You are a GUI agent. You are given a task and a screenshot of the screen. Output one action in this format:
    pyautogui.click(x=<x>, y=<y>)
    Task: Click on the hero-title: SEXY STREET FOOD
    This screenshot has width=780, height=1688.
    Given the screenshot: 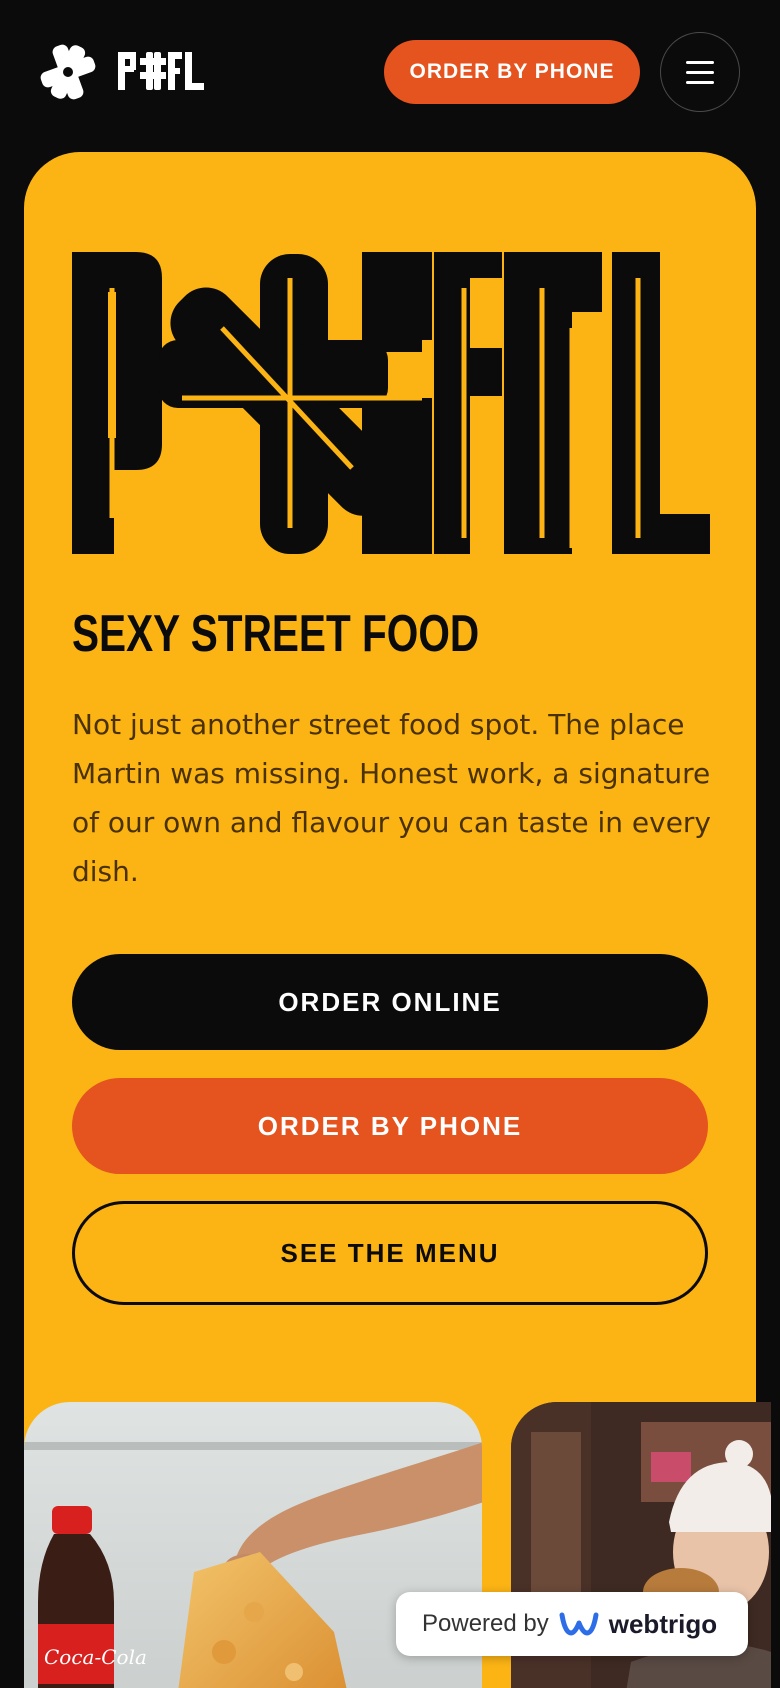 What is the action you would take?
    pyautogui.click(x=276, y=634)
    